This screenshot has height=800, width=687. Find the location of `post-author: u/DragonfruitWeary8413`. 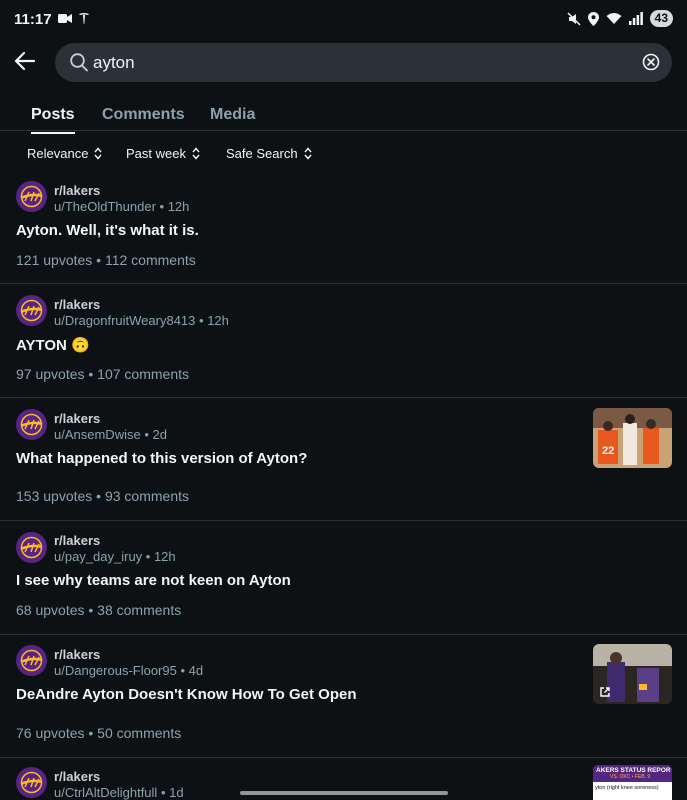

post-author: u/DragonfruitWeary8413 is located at coordinates (124, 320).